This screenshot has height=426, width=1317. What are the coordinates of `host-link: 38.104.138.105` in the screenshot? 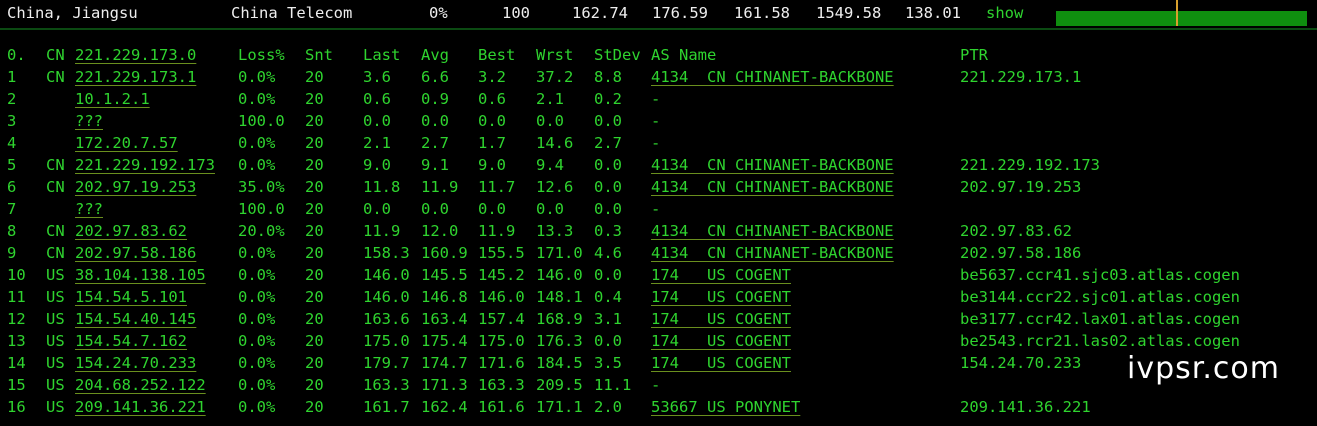 It's located at (140, 275).